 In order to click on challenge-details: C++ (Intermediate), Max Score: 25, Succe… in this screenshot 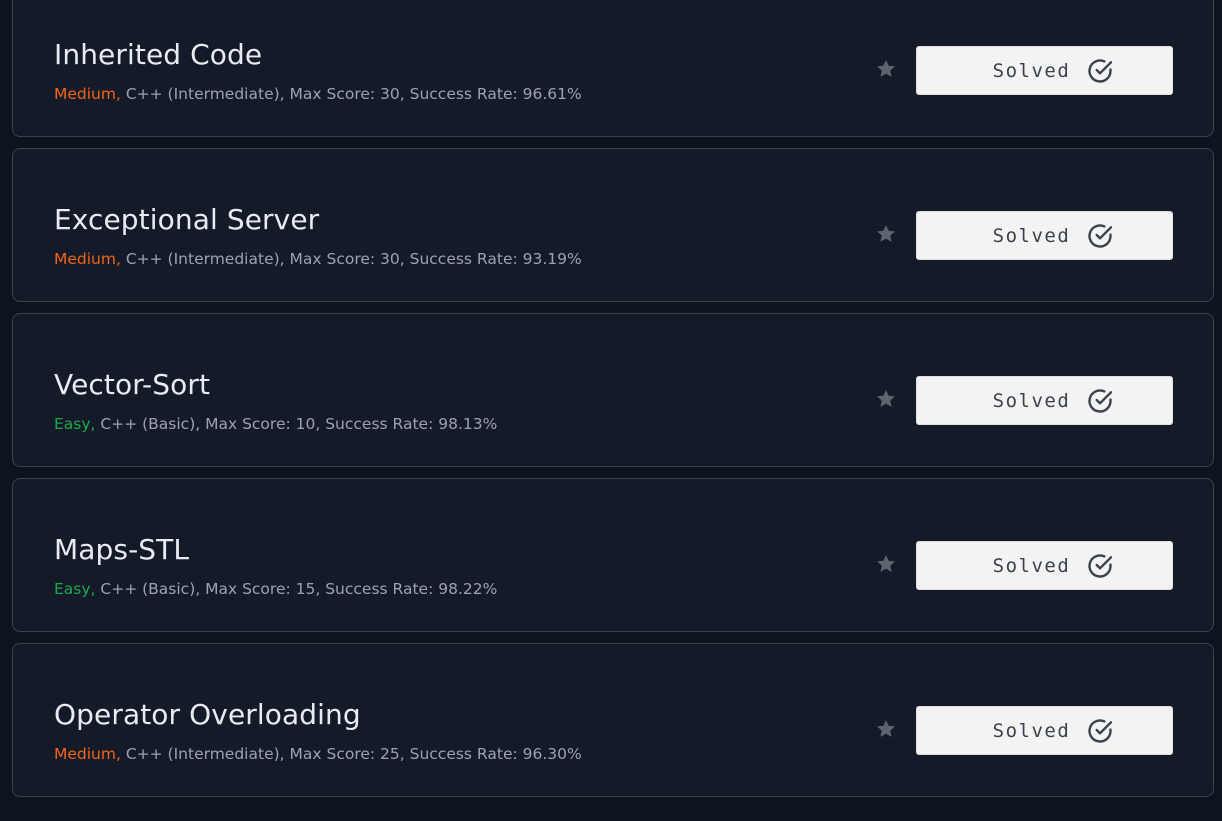, I will do `click(351, 754)`.